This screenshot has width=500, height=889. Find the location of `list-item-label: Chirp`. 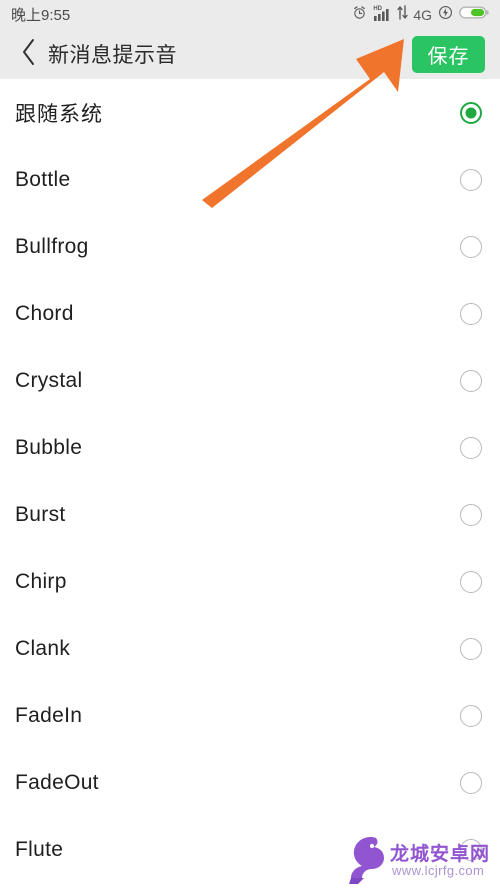

list-item-label: Chirp is located at coordinates (41, 581).